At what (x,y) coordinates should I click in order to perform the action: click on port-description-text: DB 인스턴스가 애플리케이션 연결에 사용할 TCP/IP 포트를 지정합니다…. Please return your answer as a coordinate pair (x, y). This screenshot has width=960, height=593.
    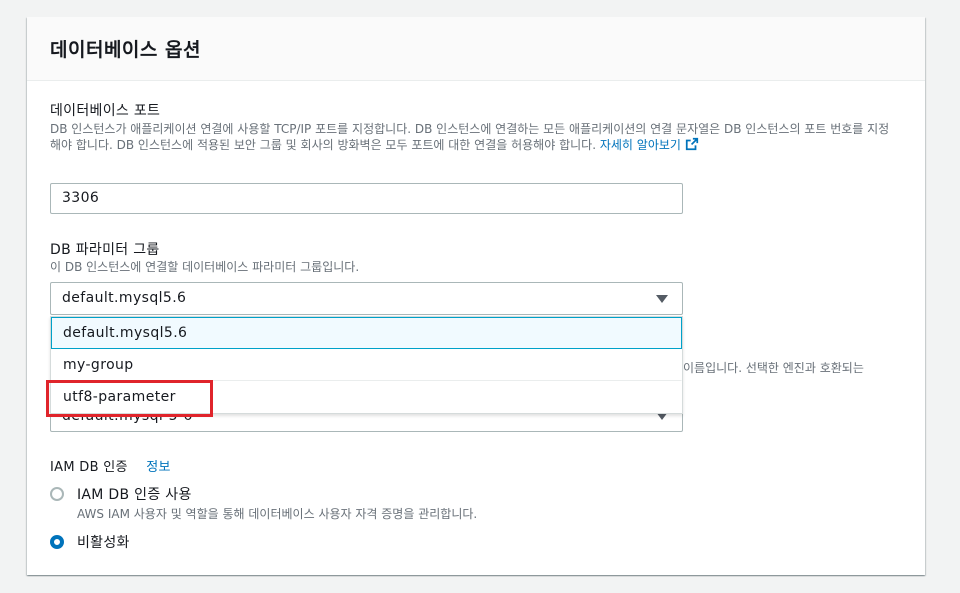
    Looking at the image, I should click on (470, 137).